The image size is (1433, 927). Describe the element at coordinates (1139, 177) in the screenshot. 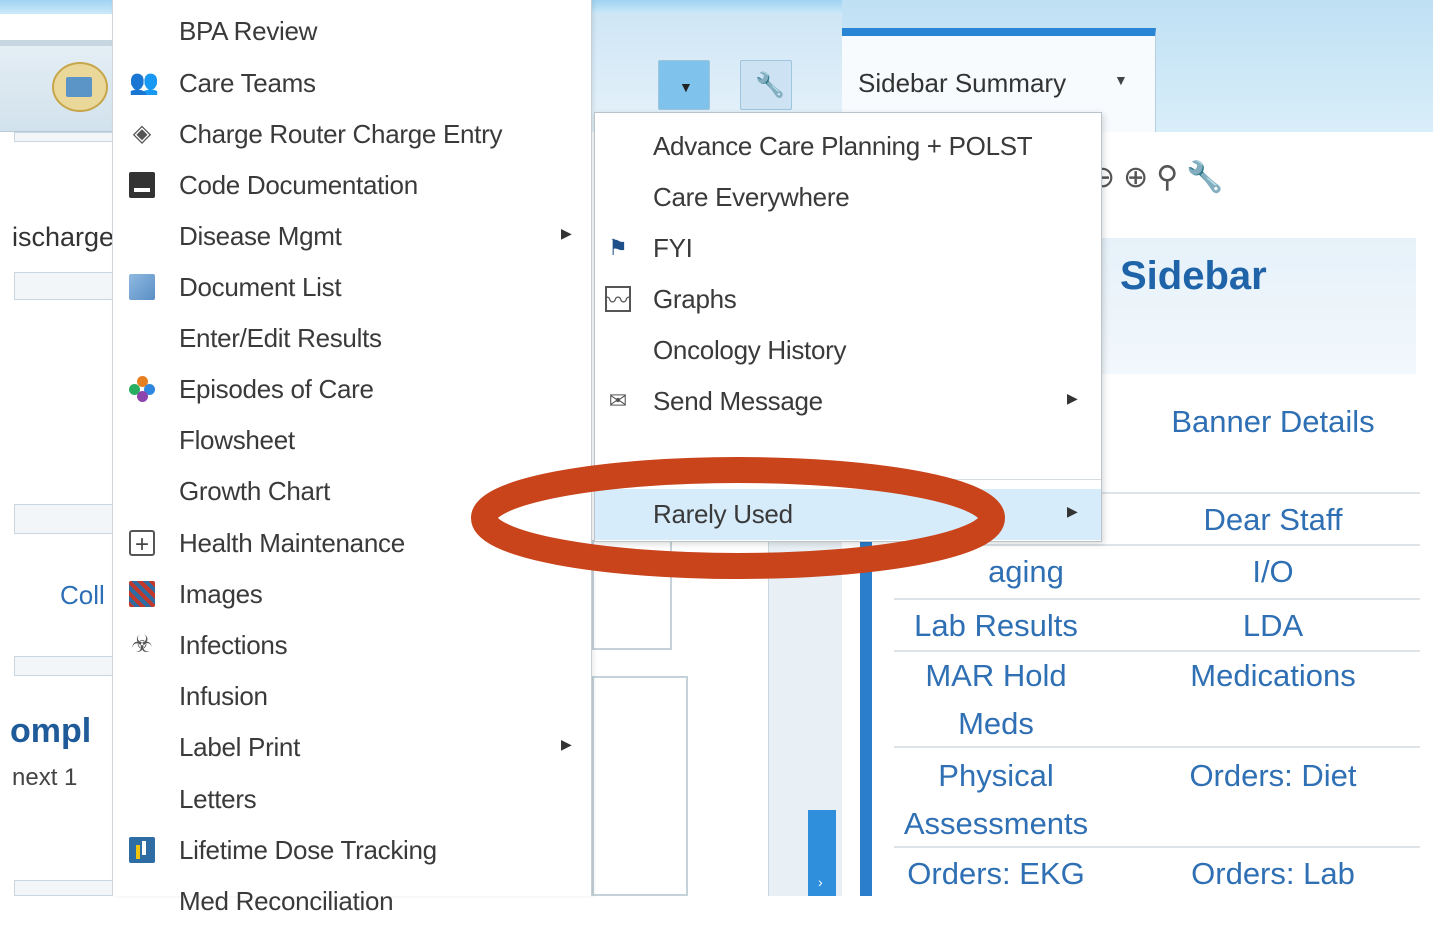

I see `zoom-in-icon: ⊕` at that location.